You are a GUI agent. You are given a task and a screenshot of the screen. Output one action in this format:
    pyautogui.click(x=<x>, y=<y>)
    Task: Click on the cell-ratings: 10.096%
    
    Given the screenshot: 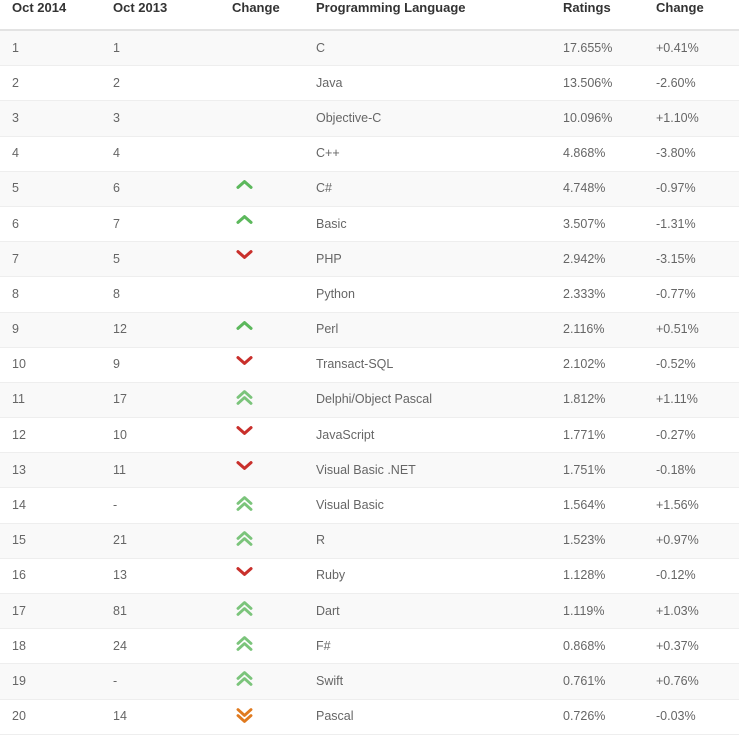 What is the action you would take?
    pyautogui.click(x=598, y=118)
    